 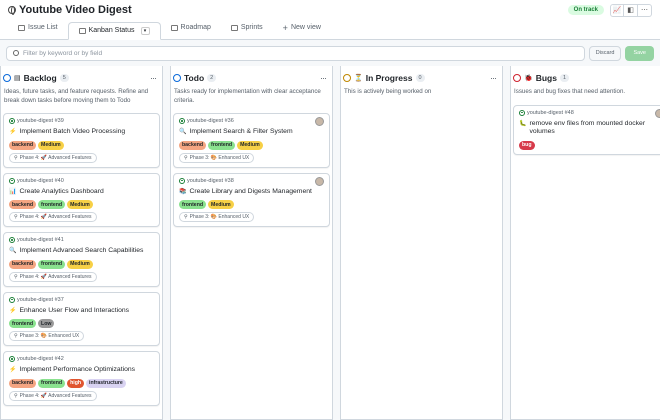 What do you see at coordinates (106, 383) in the screenshot?
I see `label-infrastructure: infrastructure` at bounding box center [106, 383].